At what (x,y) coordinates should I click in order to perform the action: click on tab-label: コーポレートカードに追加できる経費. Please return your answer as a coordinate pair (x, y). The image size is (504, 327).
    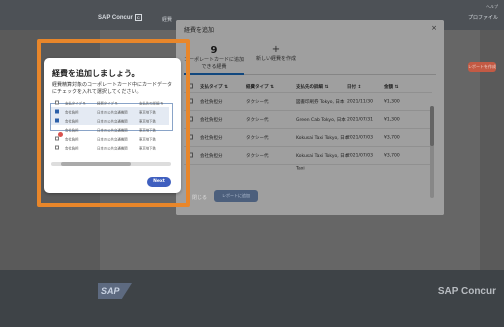
    Looking at the image, I should click on (214, 63).